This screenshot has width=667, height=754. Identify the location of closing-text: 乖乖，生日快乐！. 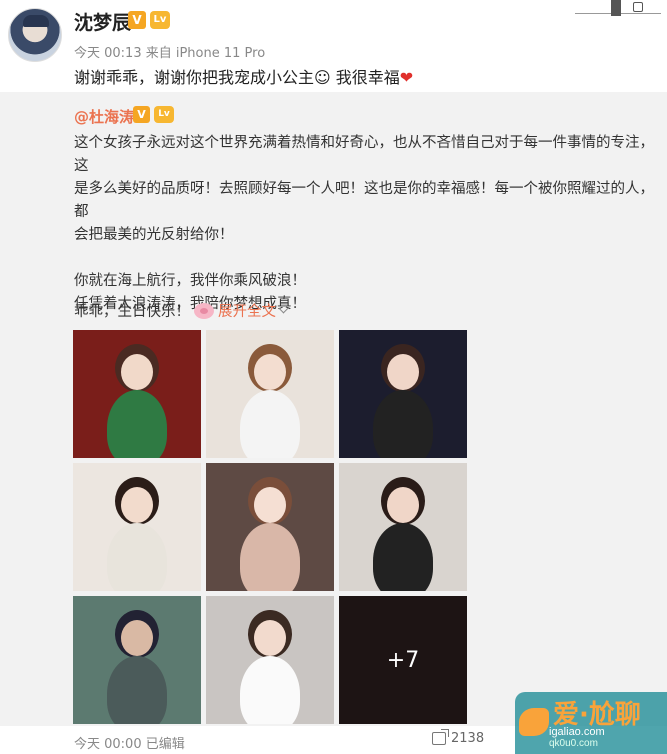
(132, 312).